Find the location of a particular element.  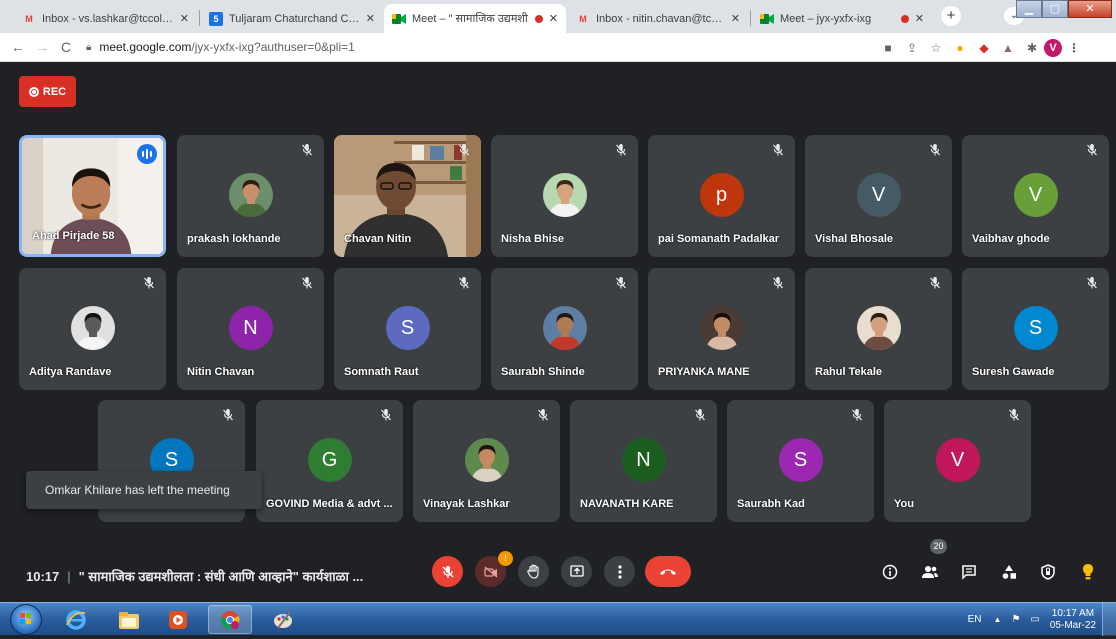

participant-tile: N Nitin Chavan is located at coordinates (250, 329).